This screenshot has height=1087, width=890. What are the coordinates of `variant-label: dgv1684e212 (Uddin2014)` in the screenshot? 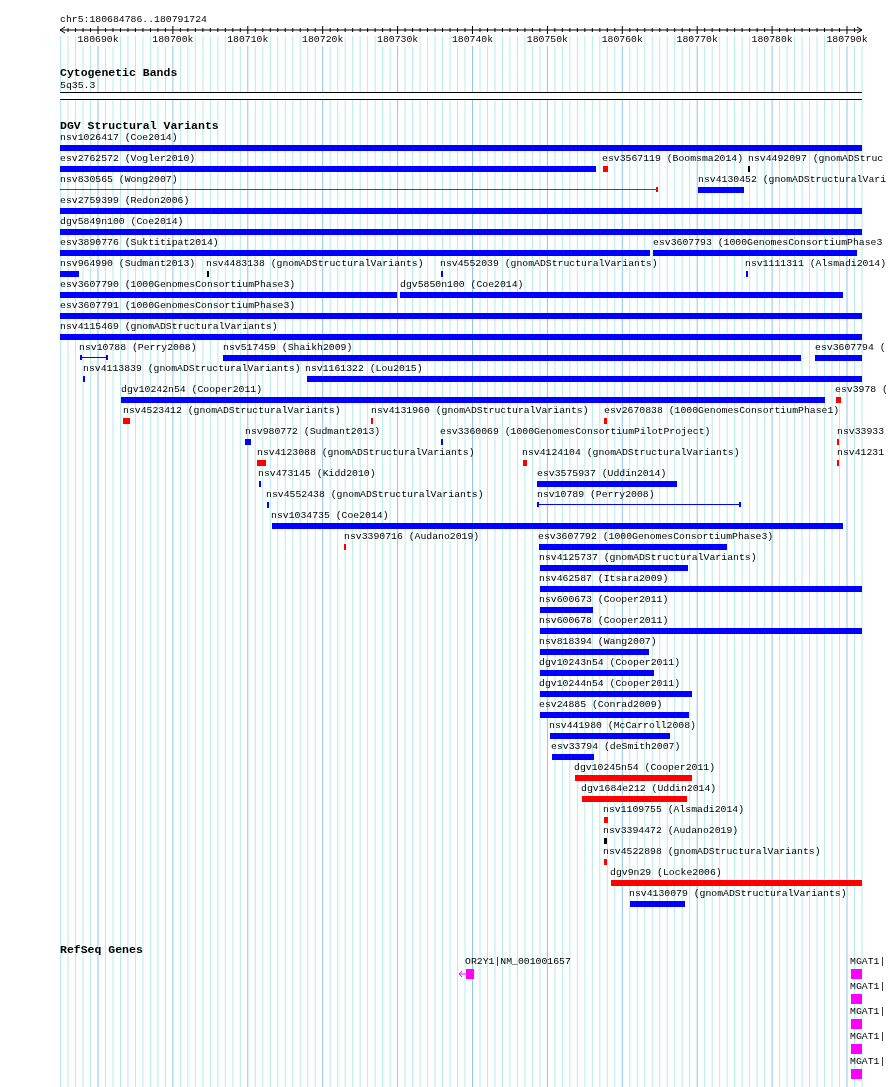 It's located at (649, 789).